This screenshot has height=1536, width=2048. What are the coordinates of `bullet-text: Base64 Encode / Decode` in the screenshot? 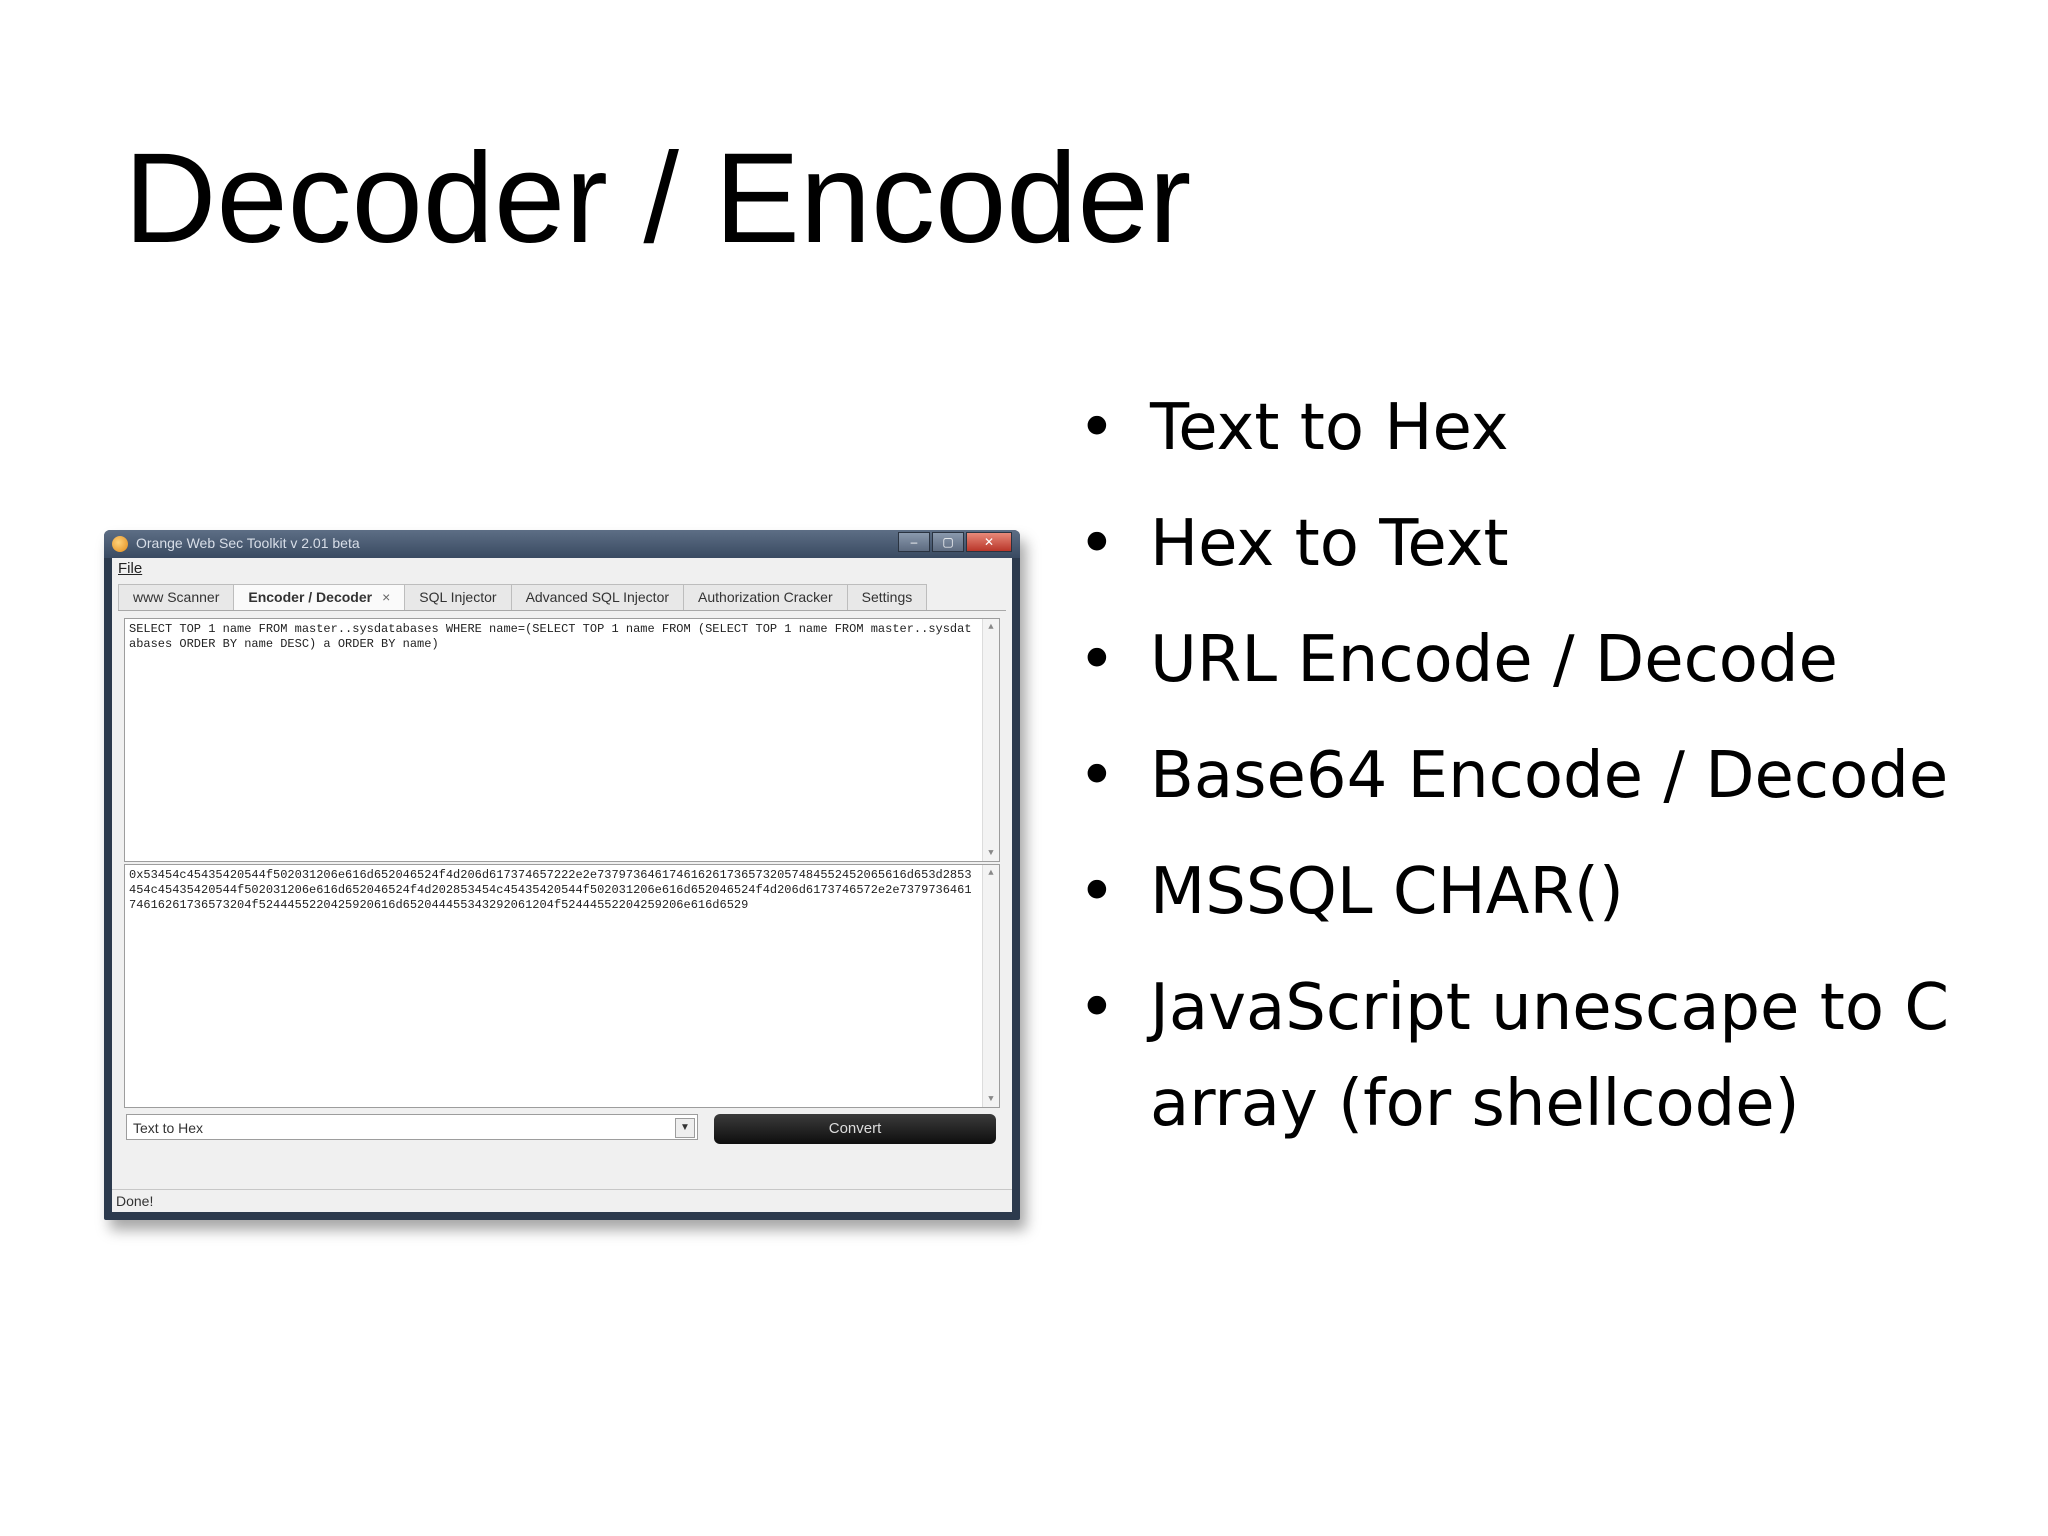 It's located at (1549, 776).